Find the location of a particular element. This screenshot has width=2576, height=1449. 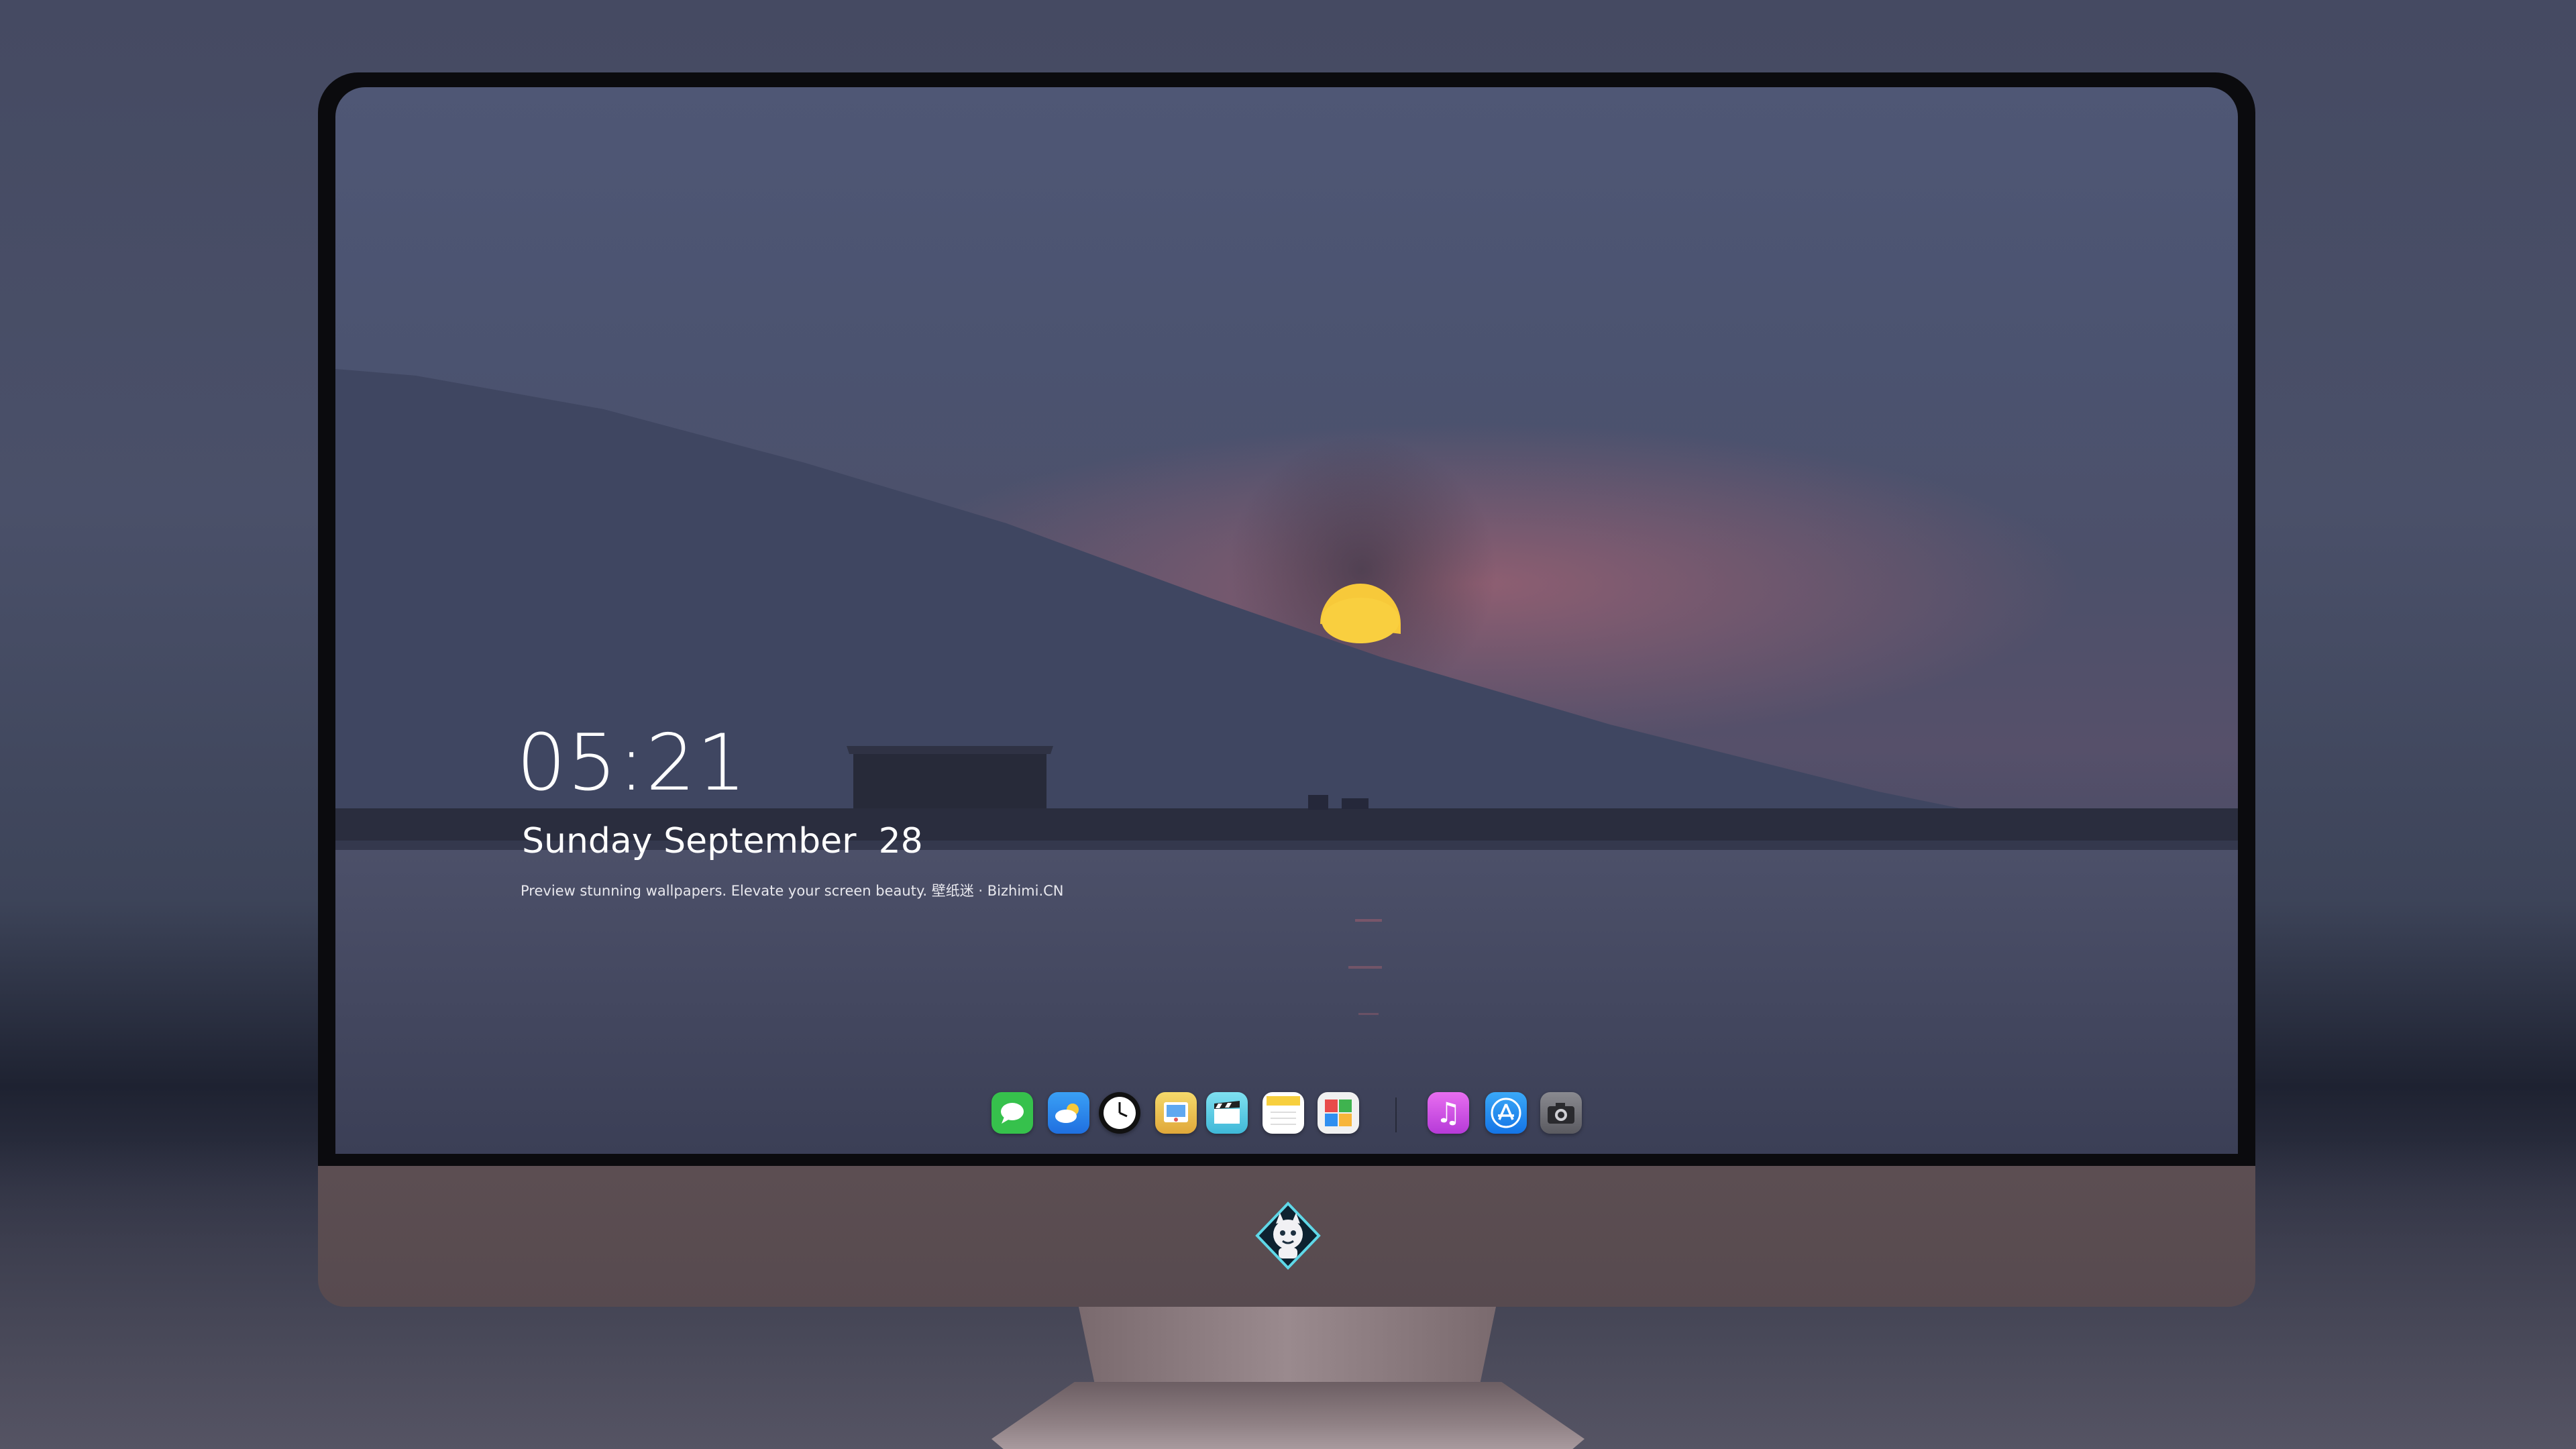

video-clips-icon is located at coordinates (1227, 1113).